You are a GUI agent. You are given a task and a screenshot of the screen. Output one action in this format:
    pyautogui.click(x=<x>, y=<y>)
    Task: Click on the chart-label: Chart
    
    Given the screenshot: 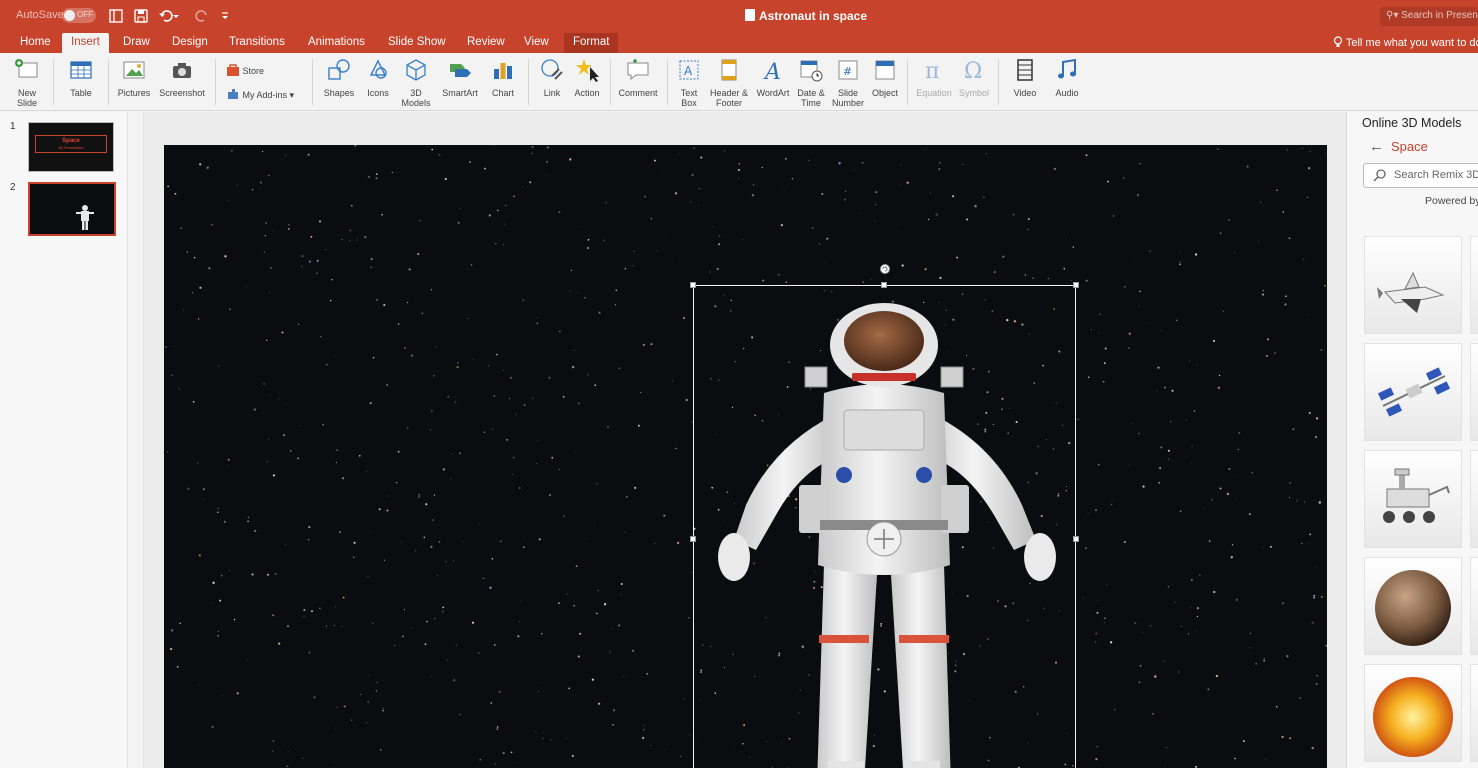 What is the action you would take?
    pyautogui.click(x=502, y=93)
    